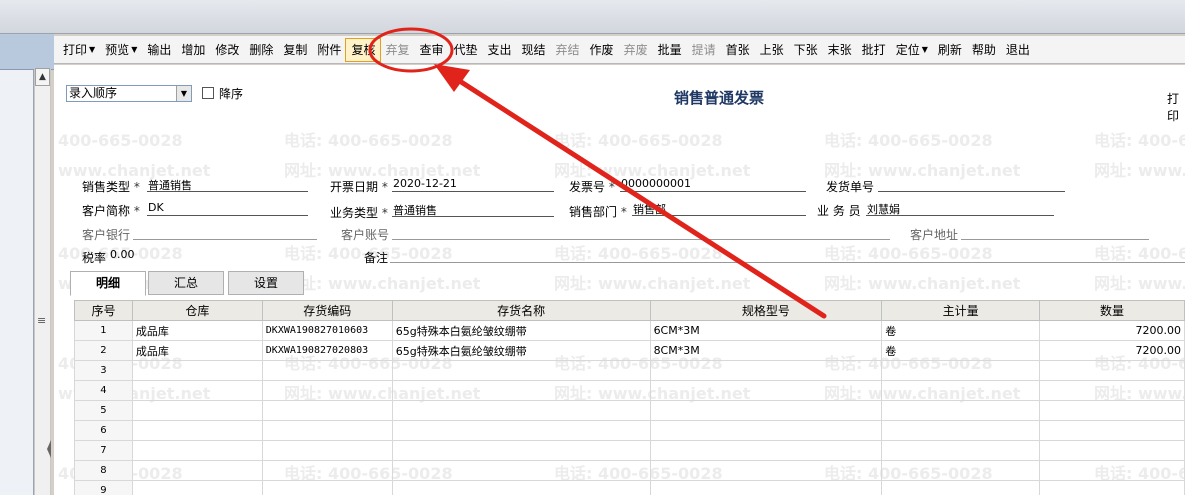  Describe the element at coordinates (103, 410) in the screenshot. I see `cell-no: 5` at that location.